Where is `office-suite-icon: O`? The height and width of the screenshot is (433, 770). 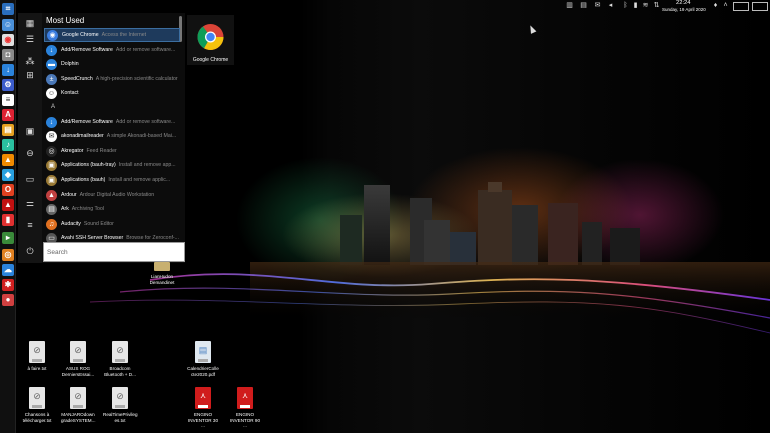 office-suite-icon: O is located at coordinates (8, 190).